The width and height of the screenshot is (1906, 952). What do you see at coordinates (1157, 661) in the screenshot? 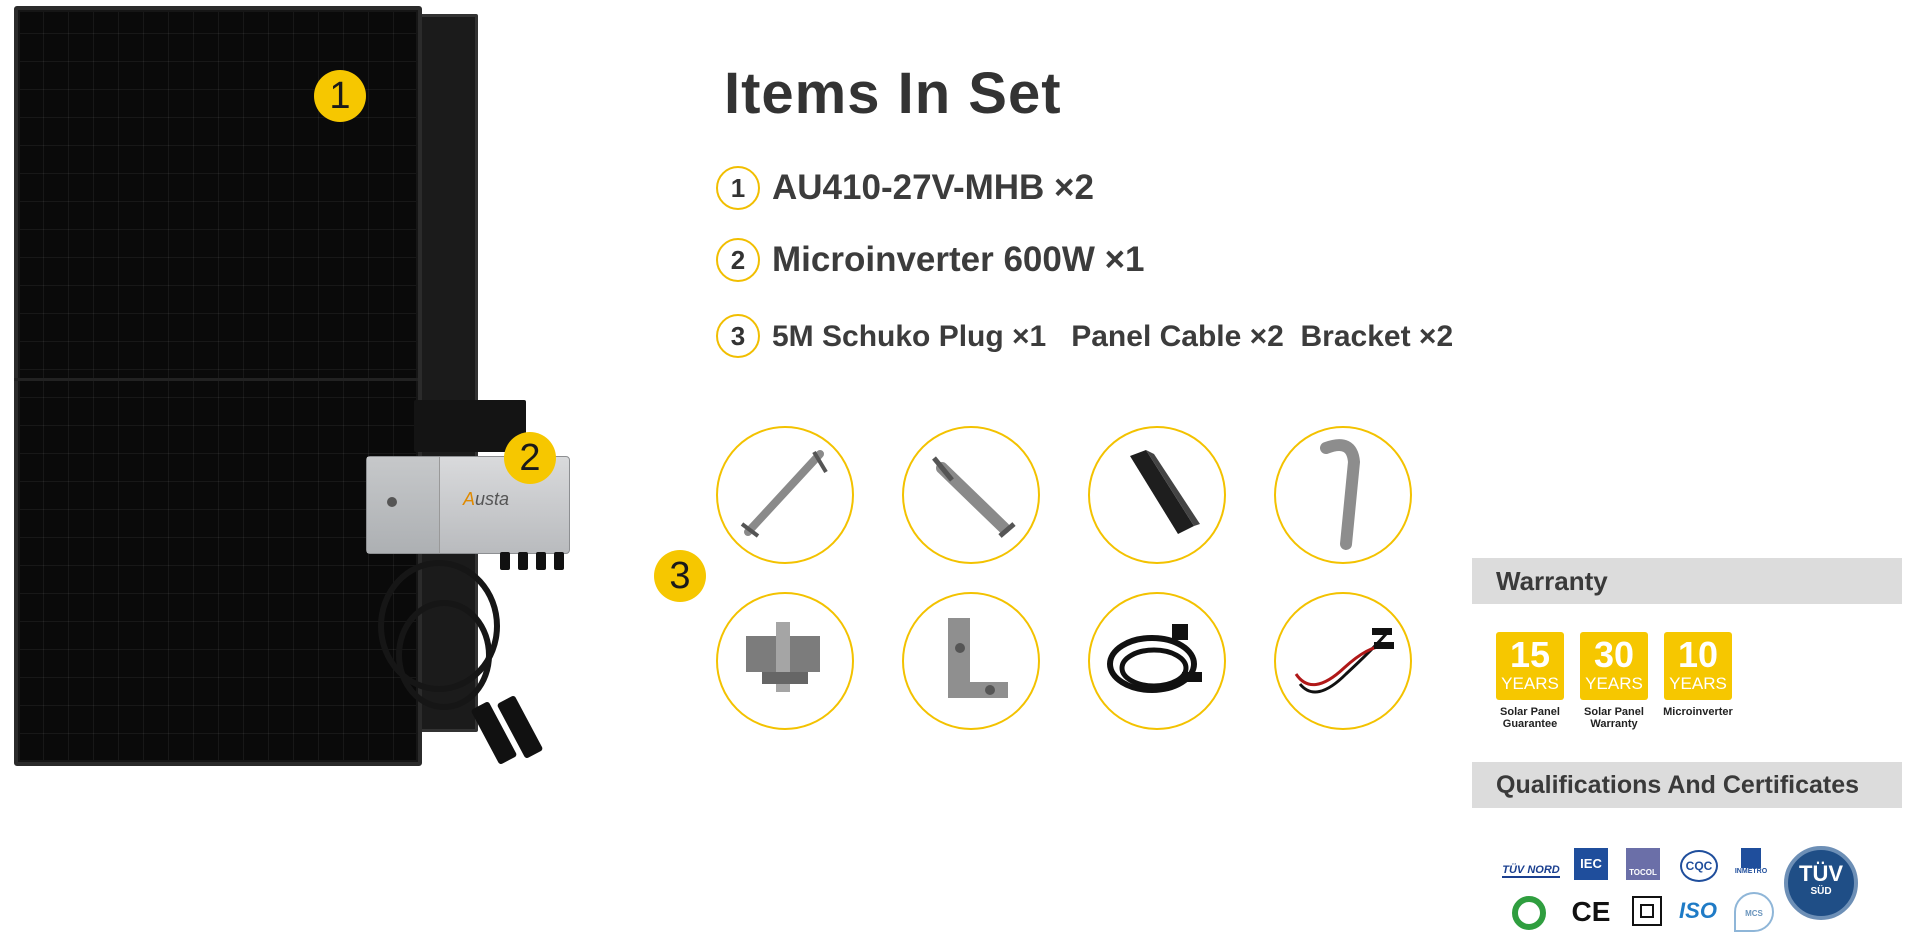
I see `schuko-cable-icon` at bounding box center [1157, 661].